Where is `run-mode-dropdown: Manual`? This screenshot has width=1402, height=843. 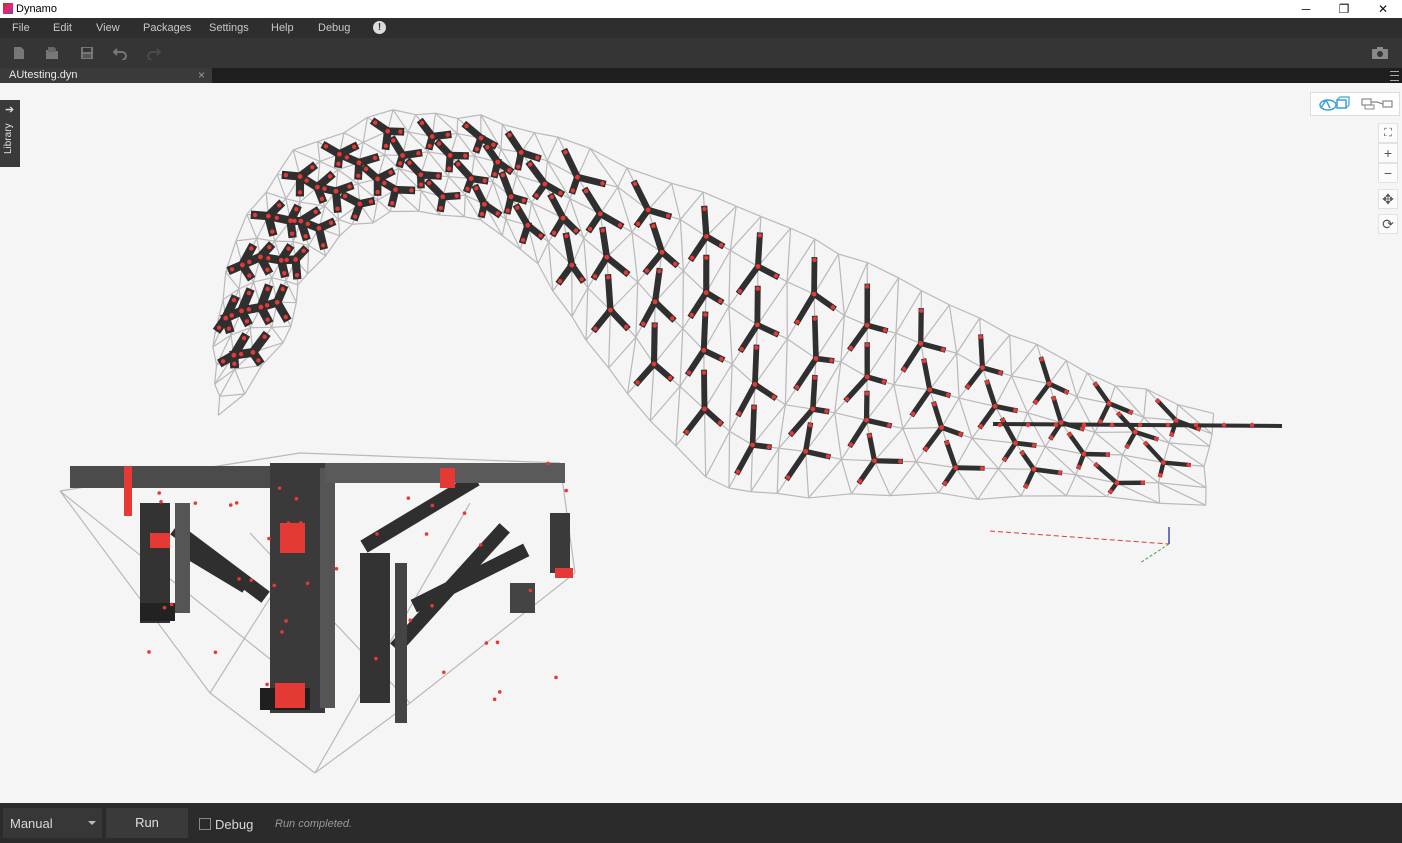
run-mode-dropdown: Manual is located at coordinates (52, 823).